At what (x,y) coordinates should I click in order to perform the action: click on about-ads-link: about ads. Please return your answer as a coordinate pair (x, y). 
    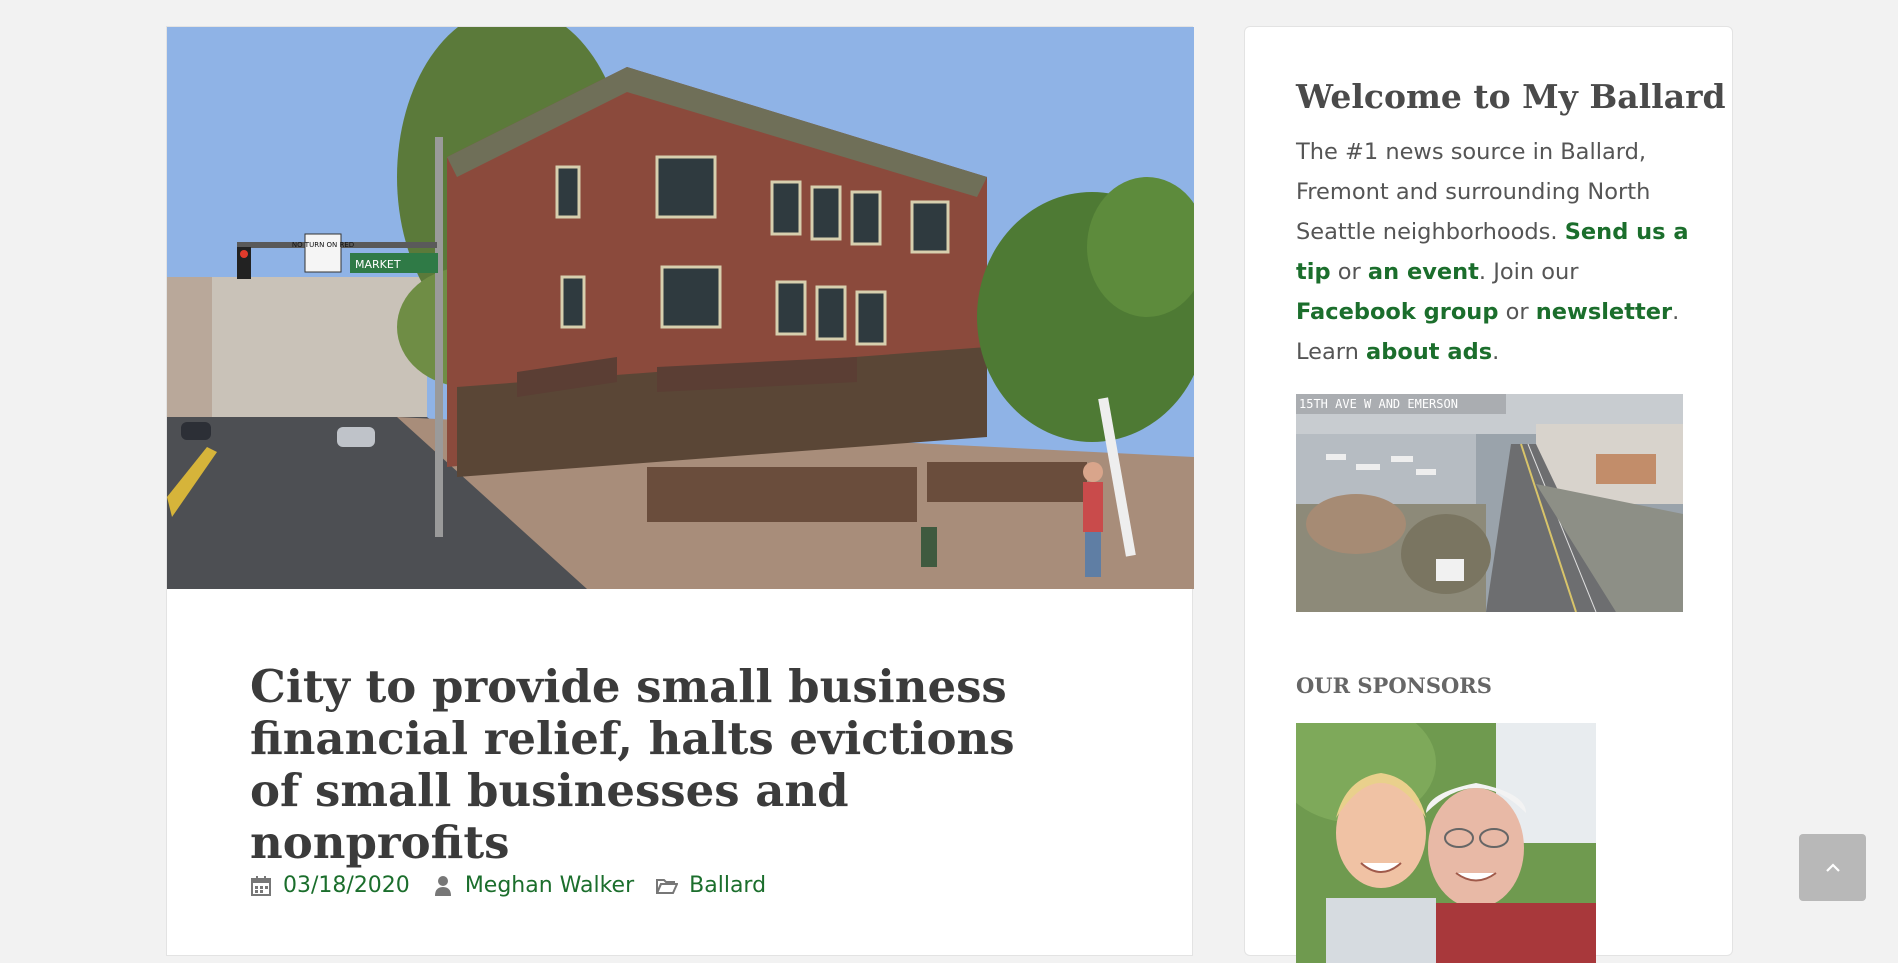
    Looking at the image, I should click on (1429, 352).